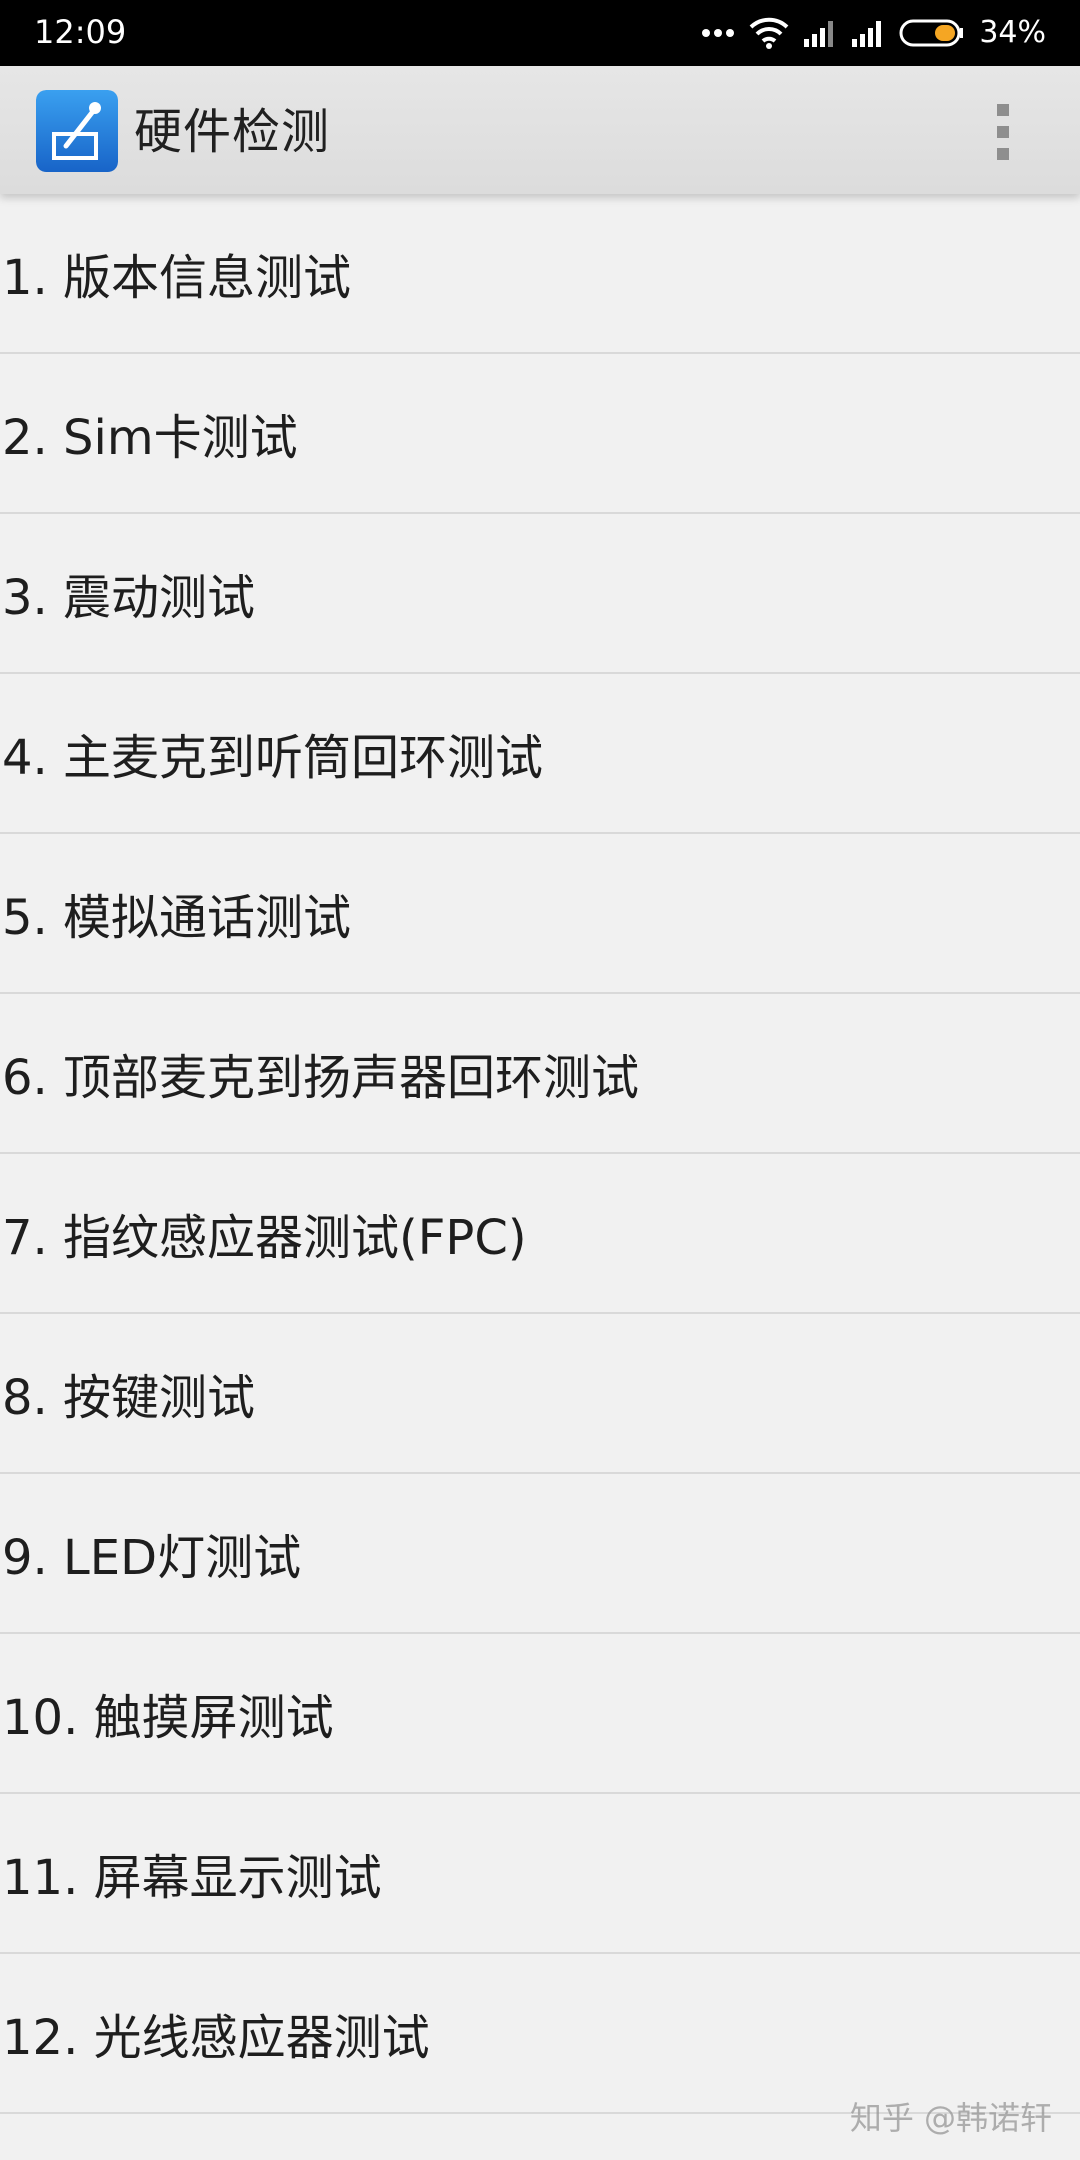  I want to click on status-time: 12:09, so click(80, 32).